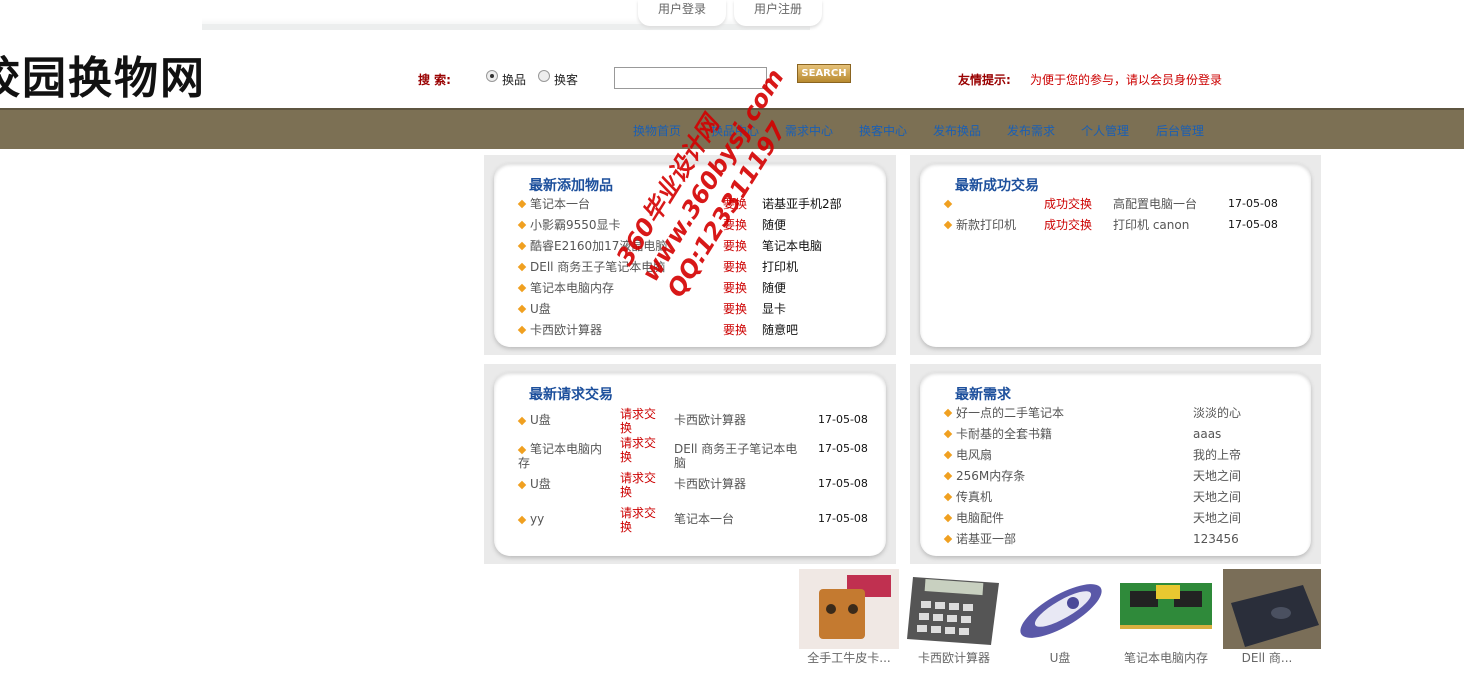  Describe the element at coordinates (1166, 657) in the screenshot. I see `product-caption: 笔记本电脑内存` at that location.